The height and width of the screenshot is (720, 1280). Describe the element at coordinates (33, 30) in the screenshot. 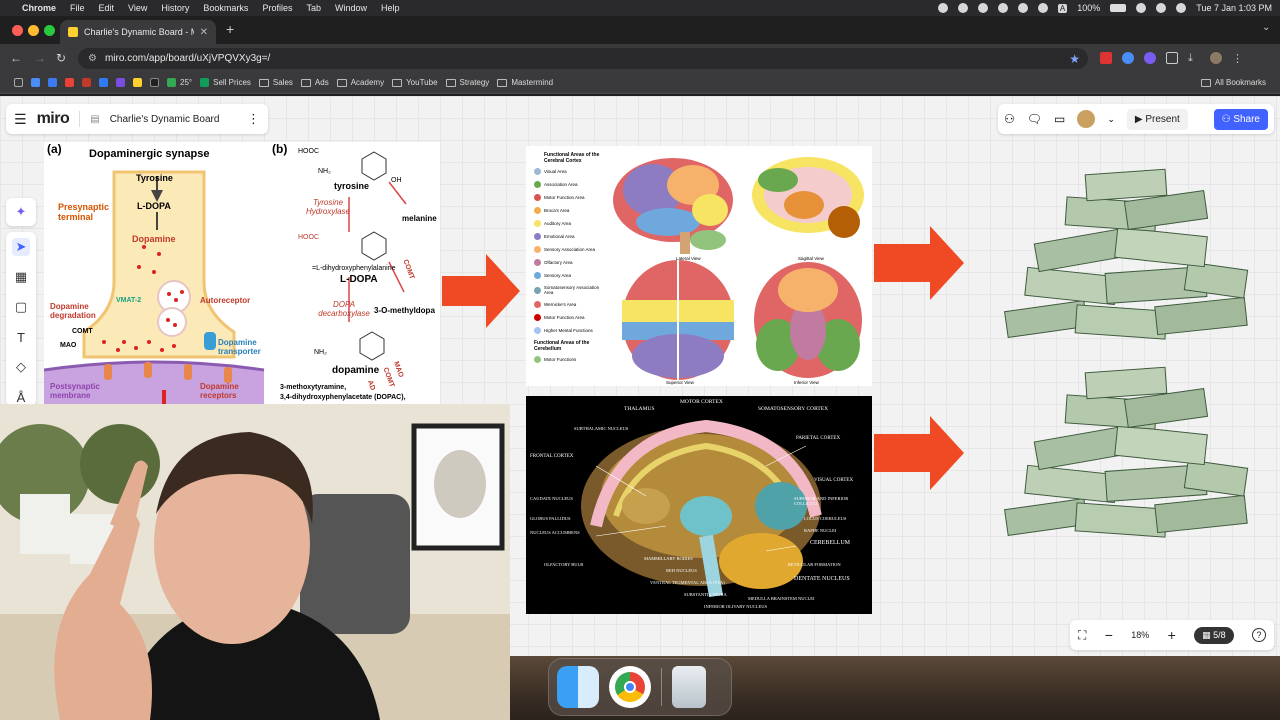

I see `window-minimize-button` at that location.